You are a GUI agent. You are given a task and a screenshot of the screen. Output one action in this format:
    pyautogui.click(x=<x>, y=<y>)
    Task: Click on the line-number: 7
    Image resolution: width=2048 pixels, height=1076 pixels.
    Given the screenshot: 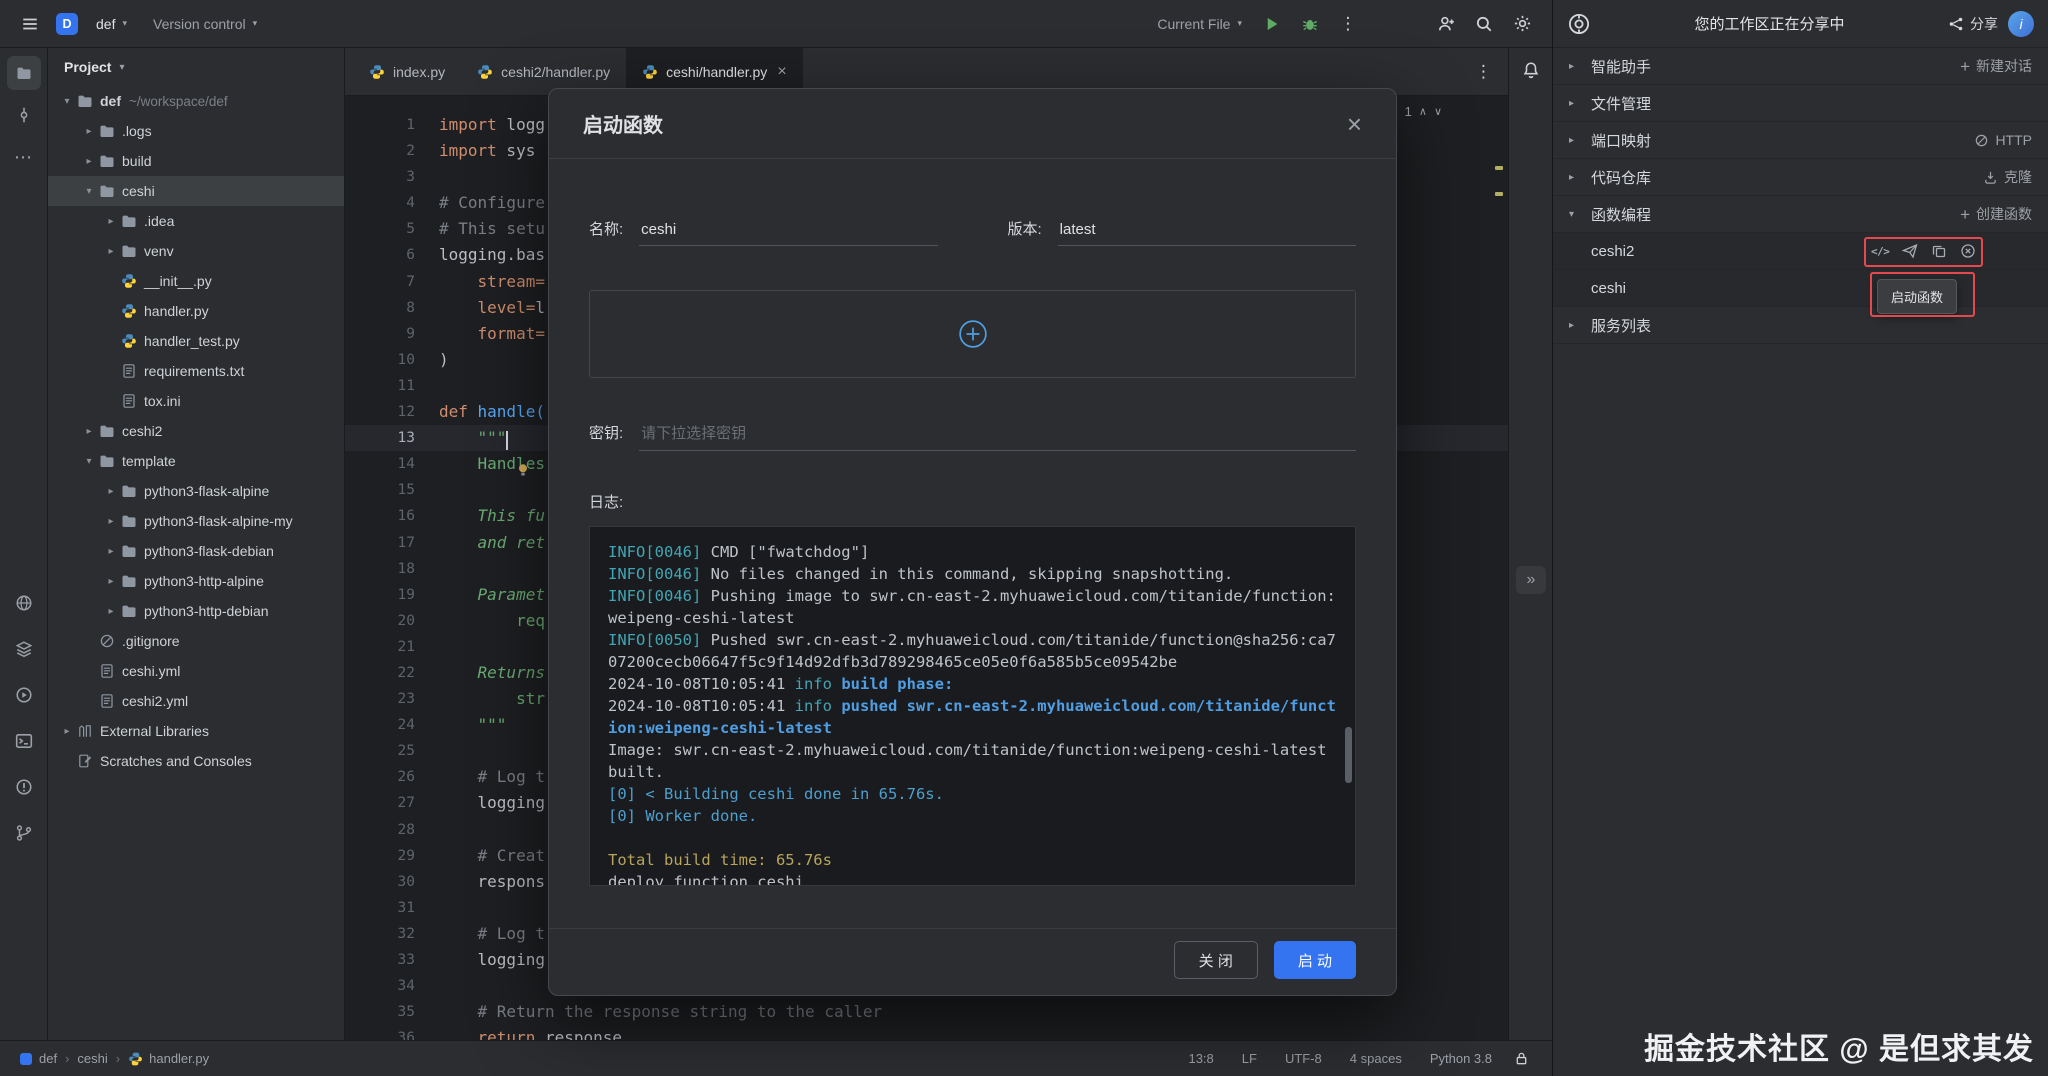 What is the action you would take?
    pyautogui.click(x=388, y=282)
    